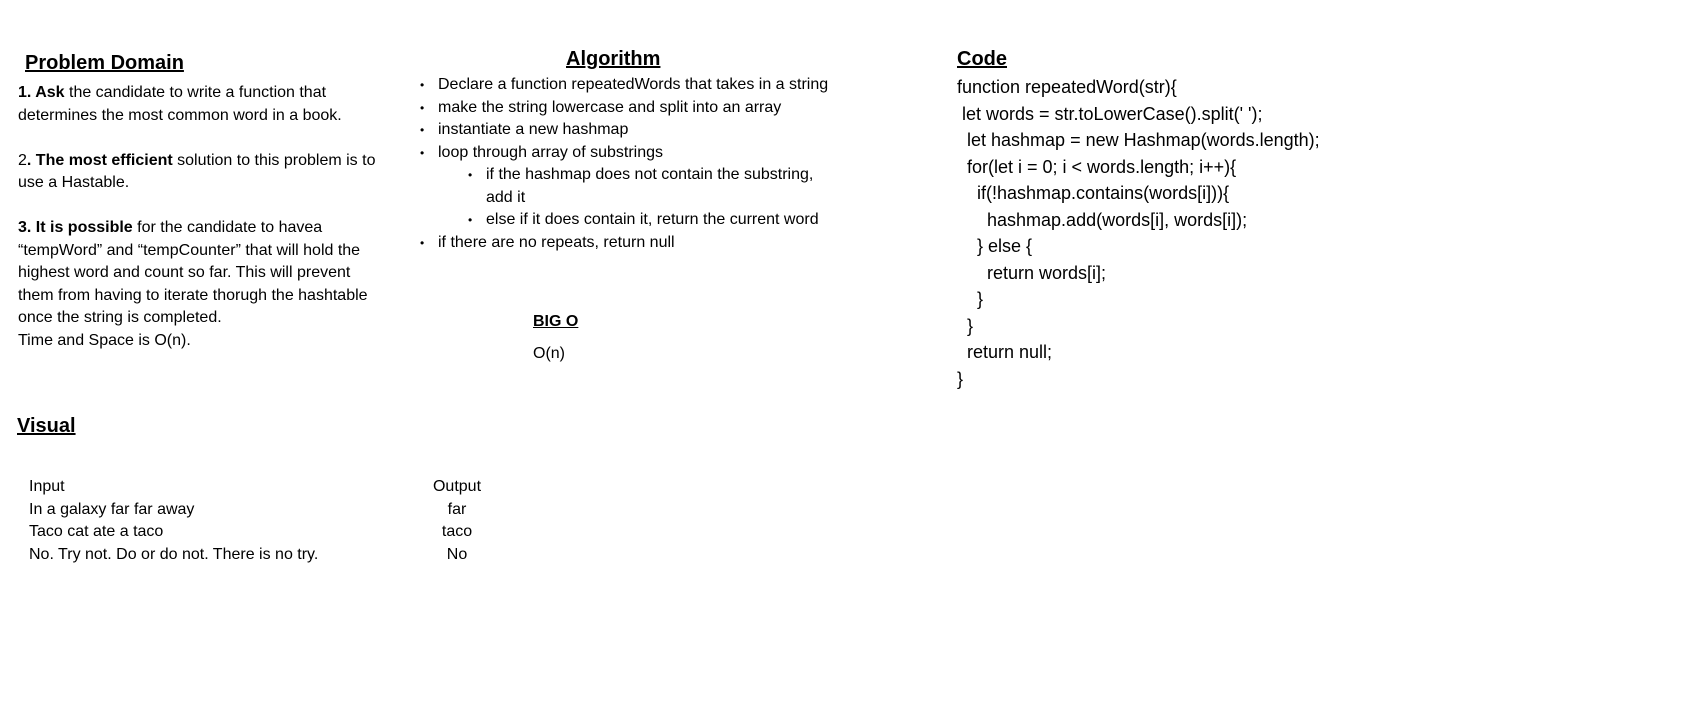  I want to click on big-o-value: O(n), so click(549, 353).